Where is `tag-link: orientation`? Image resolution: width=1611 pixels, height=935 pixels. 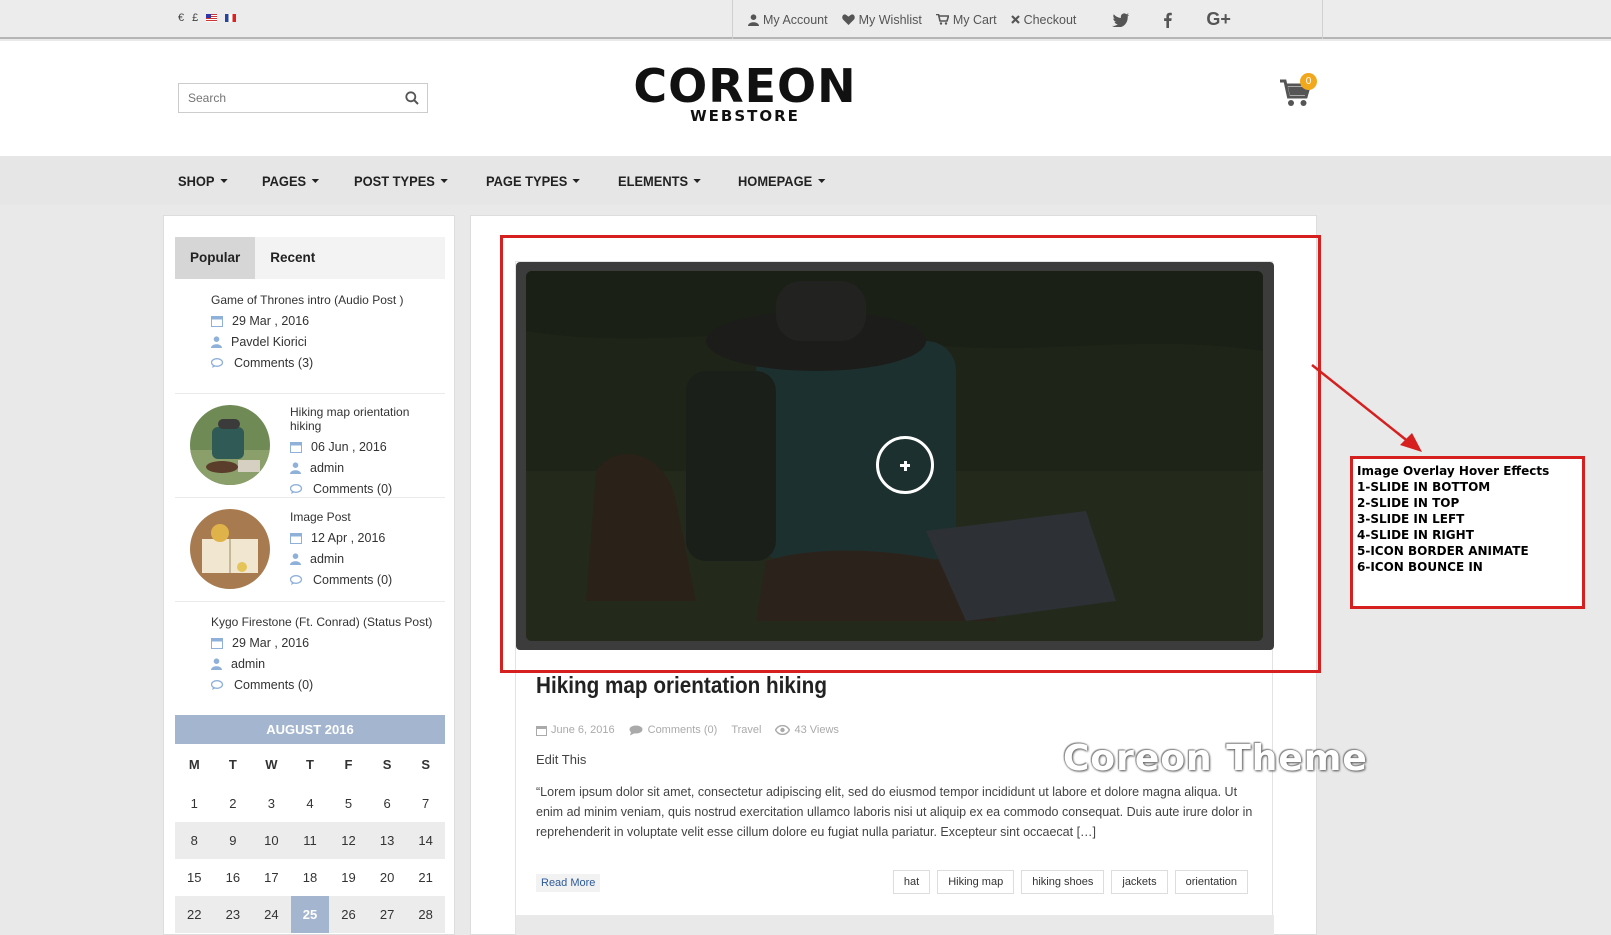
tag-link: orientation is located at coordinates (1211, 882).